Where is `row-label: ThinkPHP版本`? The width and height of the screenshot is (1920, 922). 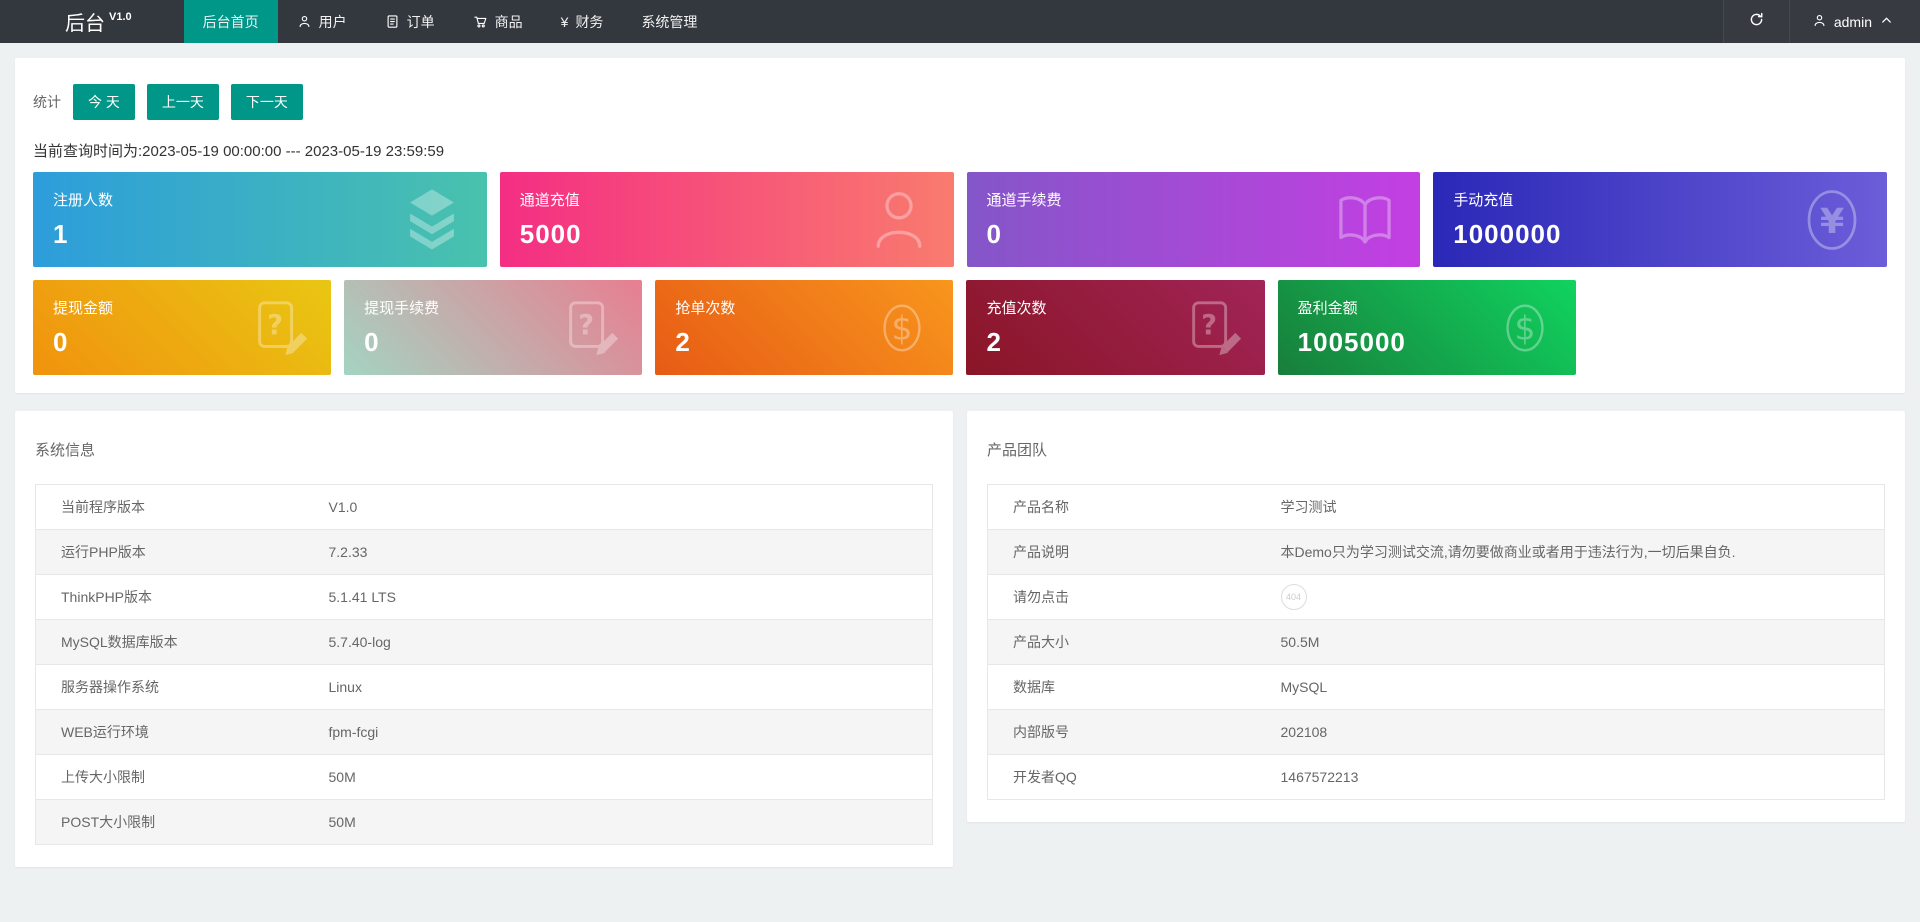 row-label: ThinkPHP版本 is located at coordinates (177, 597).